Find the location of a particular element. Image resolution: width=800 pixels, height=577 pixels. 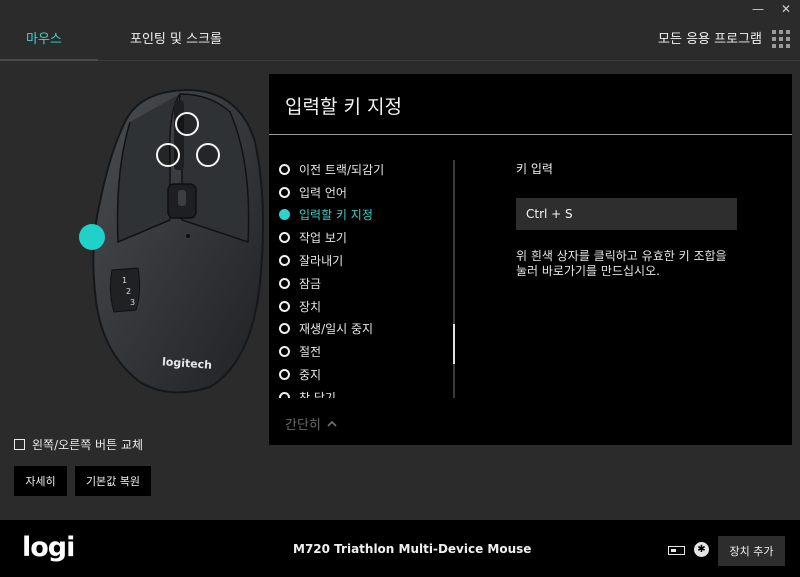

key-combination-field: Ctrl + S is located at coordinates (626, 214).